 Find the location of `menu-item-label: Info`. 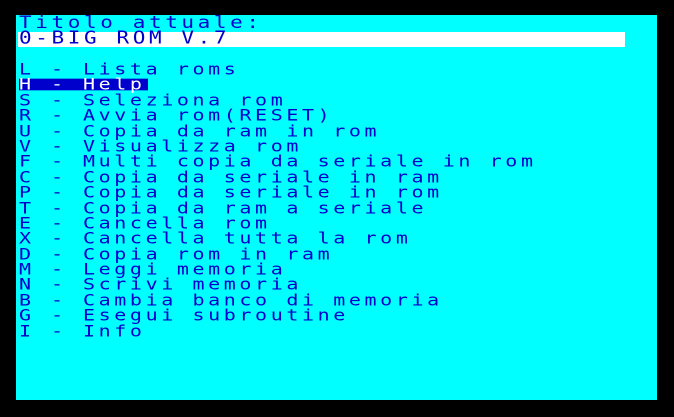

menu-item-label: Info is located at coordinates (114, 331).